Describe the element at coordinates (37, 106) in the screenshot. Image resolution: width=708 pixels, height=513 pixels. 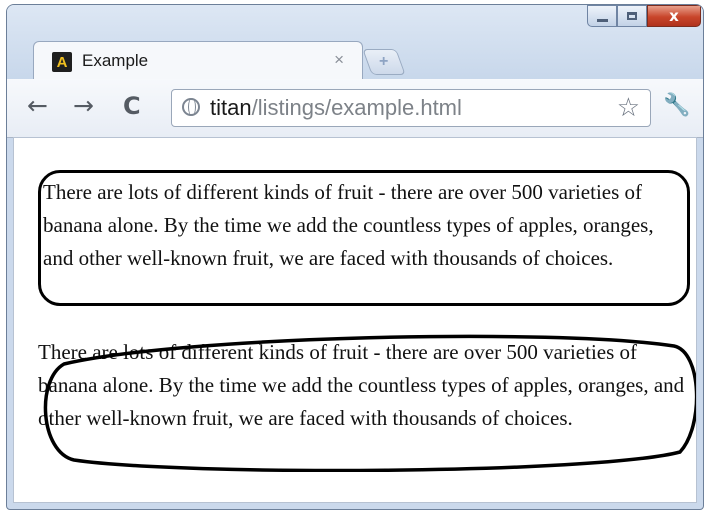
I see `back-button: ←` at that location.